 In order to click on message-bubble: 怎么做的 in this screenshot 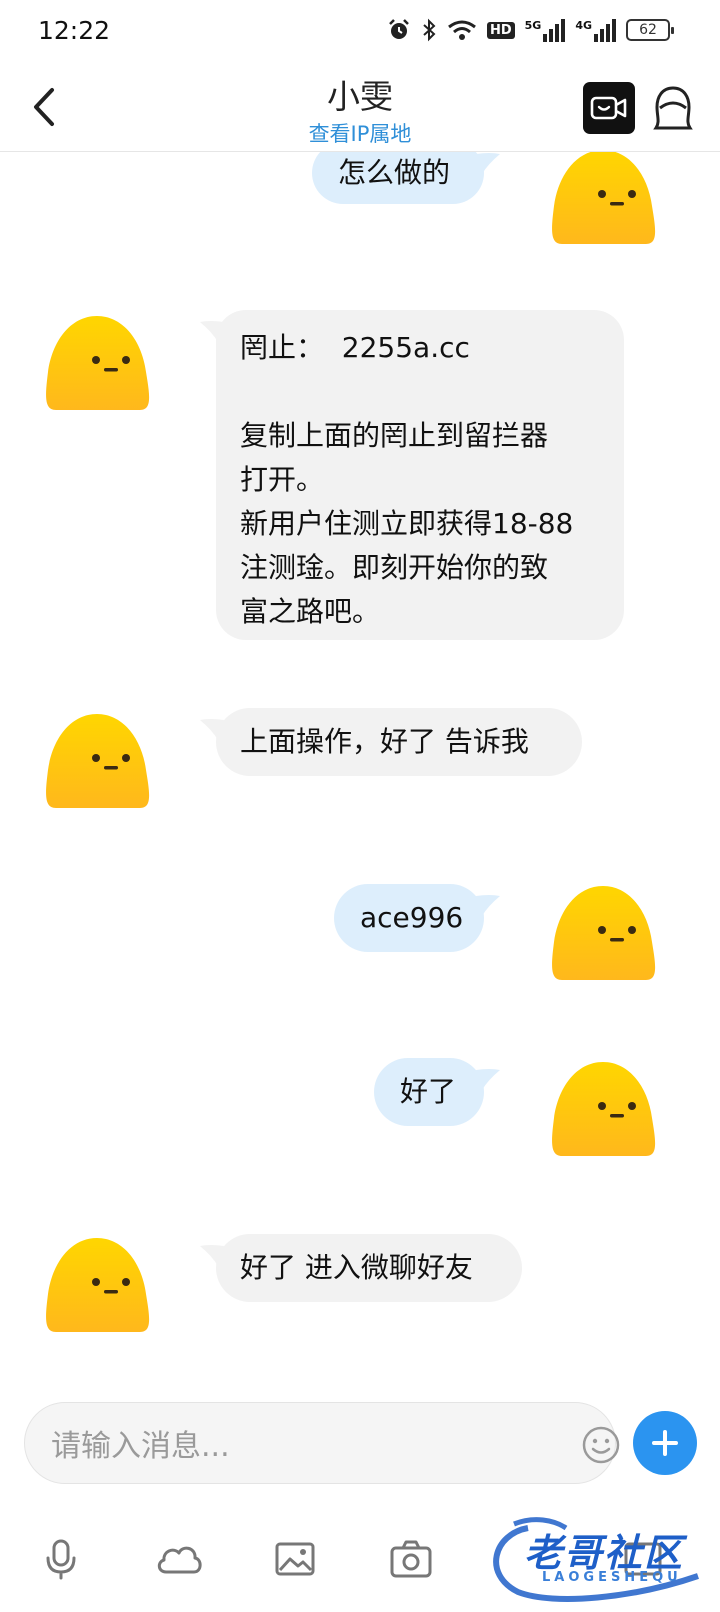, I will do `click(406, 178)`.